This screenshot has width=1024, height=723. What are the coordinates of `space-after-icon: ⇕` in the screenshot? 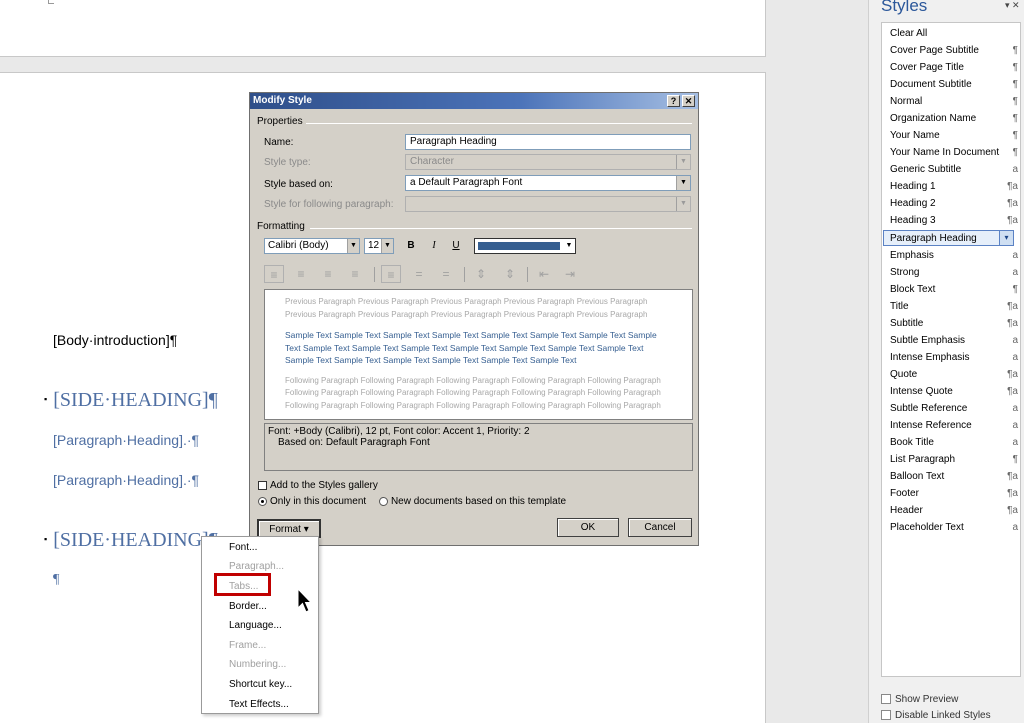 It's located at (510, 274).